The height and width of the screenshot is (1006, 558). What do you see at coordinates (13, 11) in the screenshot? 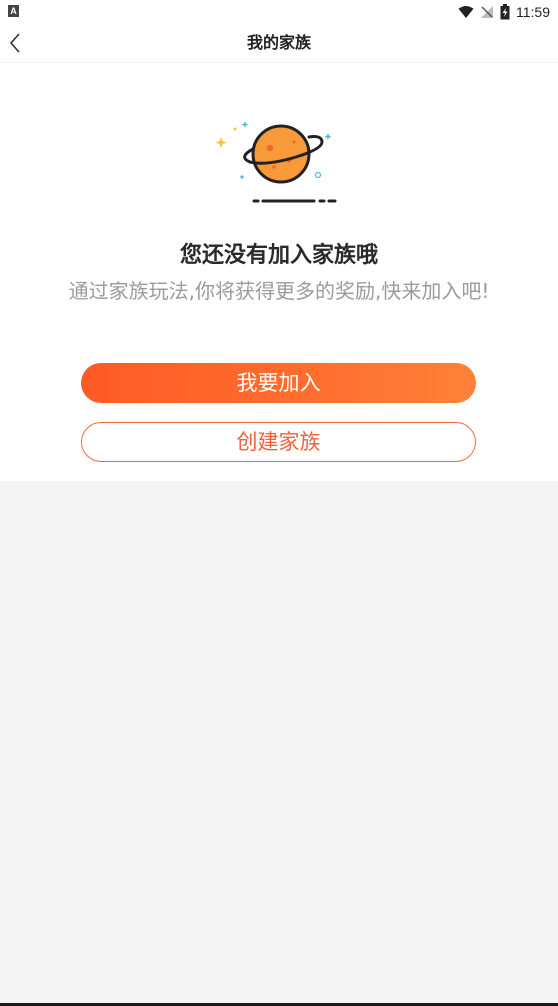
I see `a-notification-icon: A` at bounding box center [13, 11].